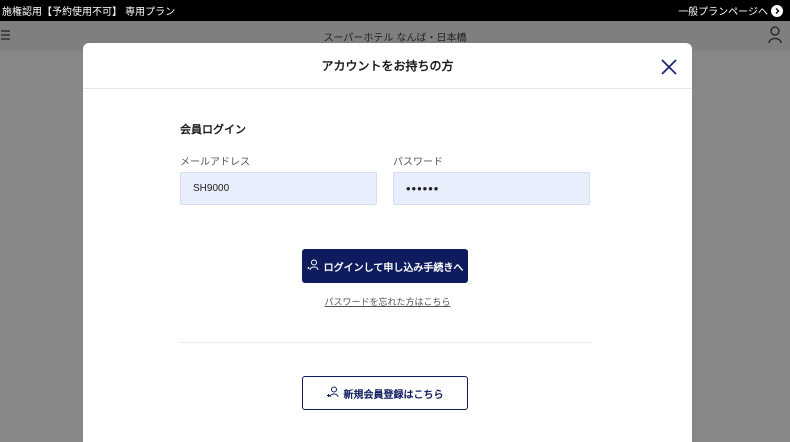 The width and height of the screenshot is (790, 442). What do you see at coordinates (386, 342) in the screenshot?
I see `divider` at bounding box center [386, 342].